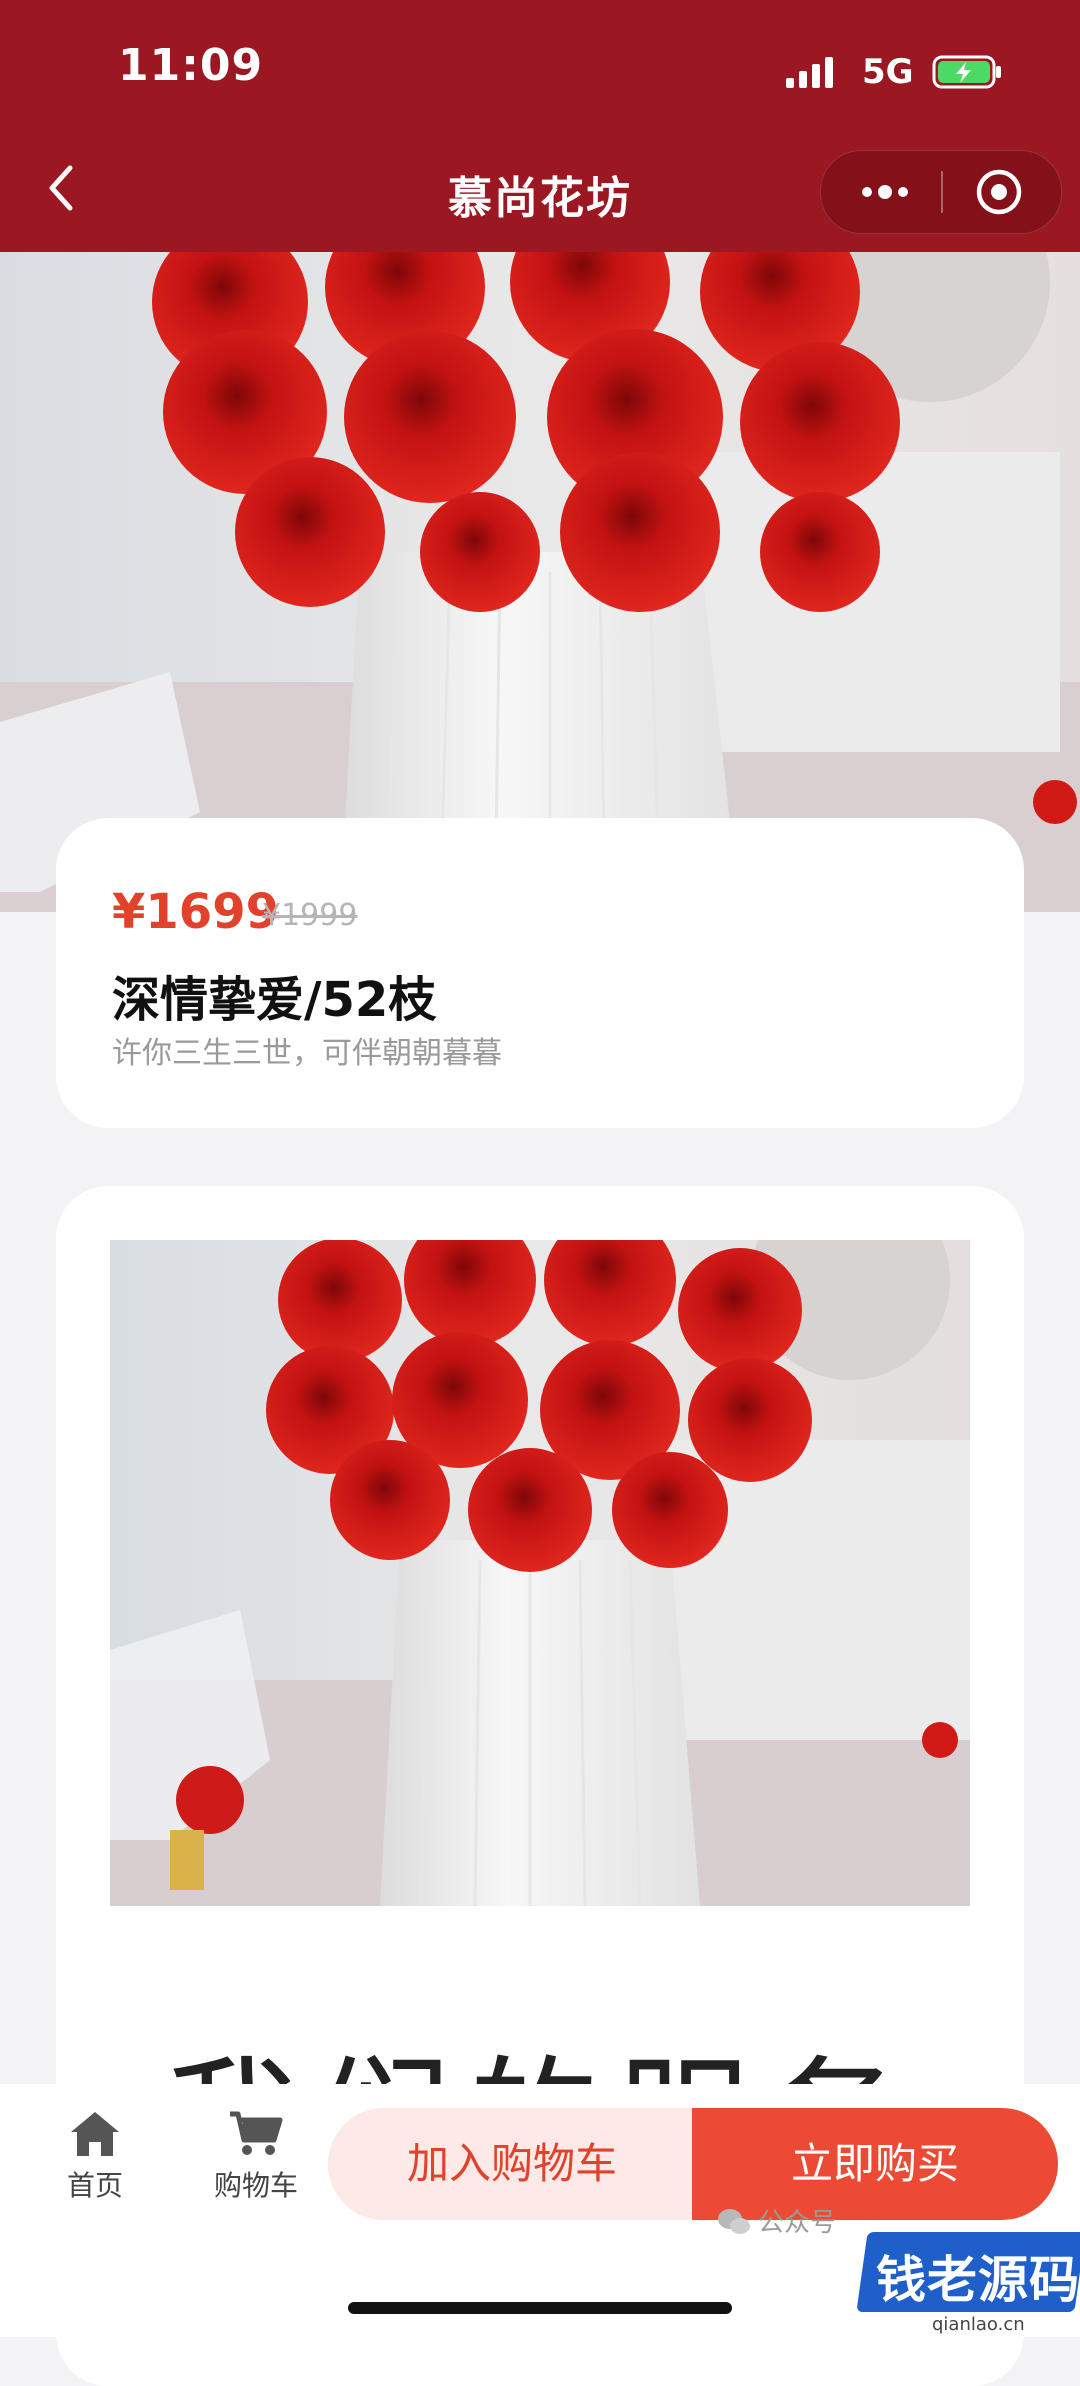  What do you see at coordinates (256, 2133) in the screenshot?
I see `cart-icon` at bounding box center [256, 2133].